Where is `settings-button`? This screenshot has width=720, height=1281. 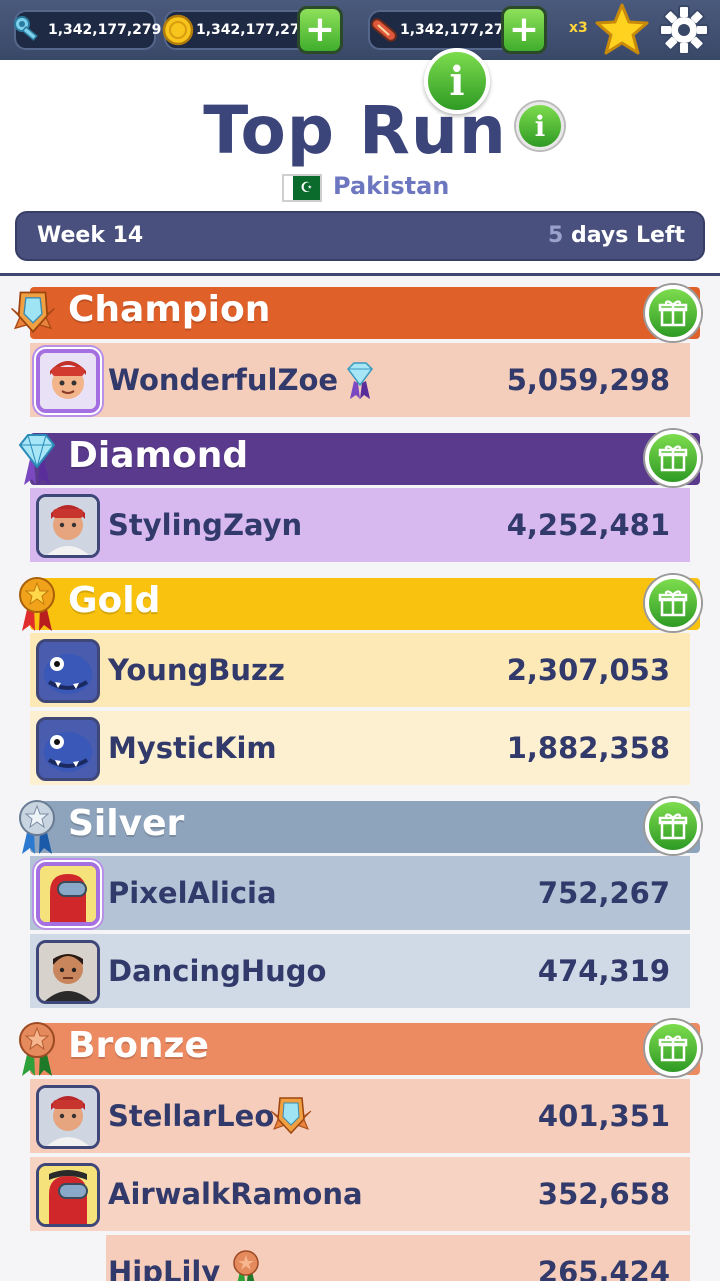 settings-button is located at coordinates (684, 30).